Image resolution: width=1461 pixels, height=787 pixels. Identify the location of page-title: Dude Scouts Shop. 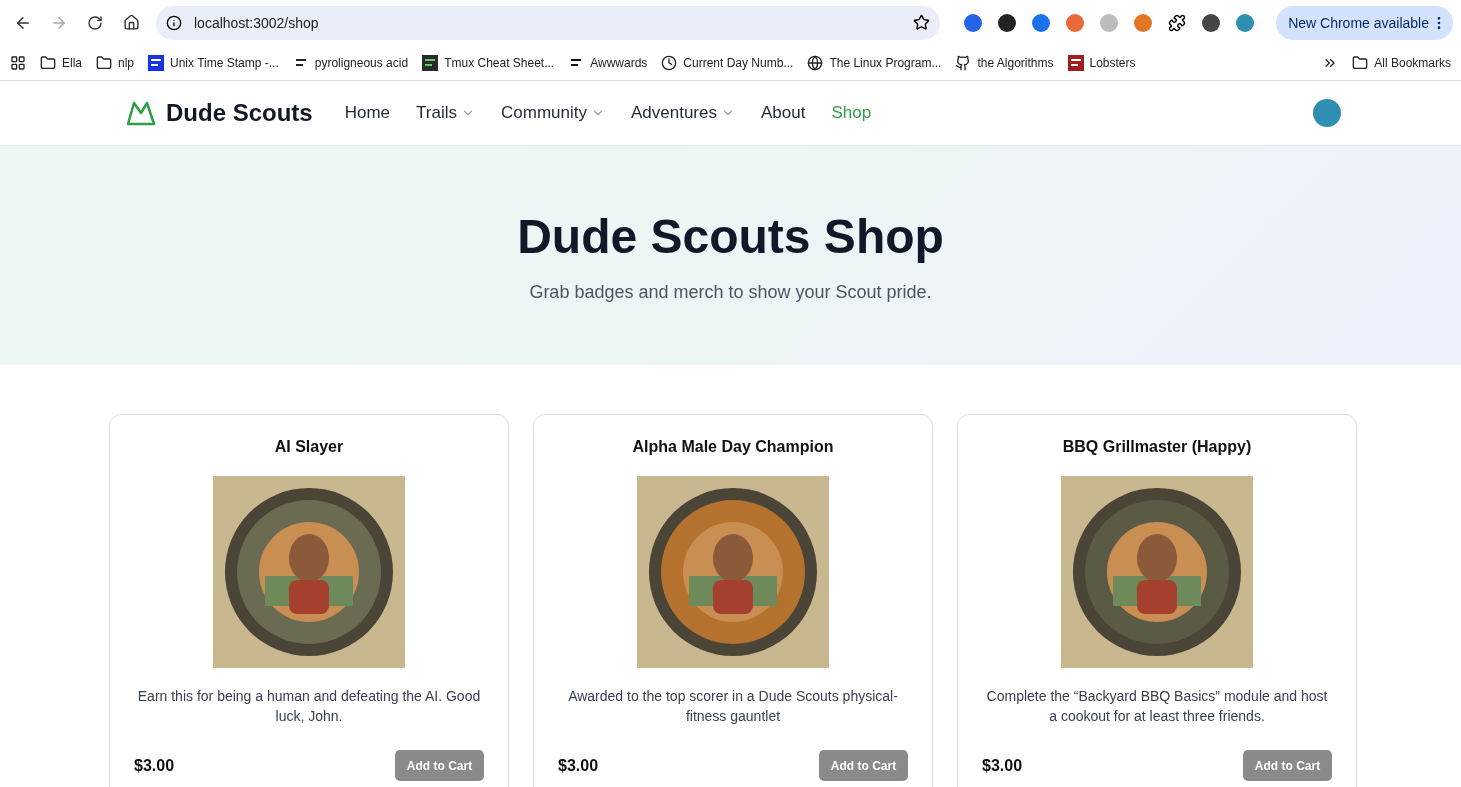
(730, 236).